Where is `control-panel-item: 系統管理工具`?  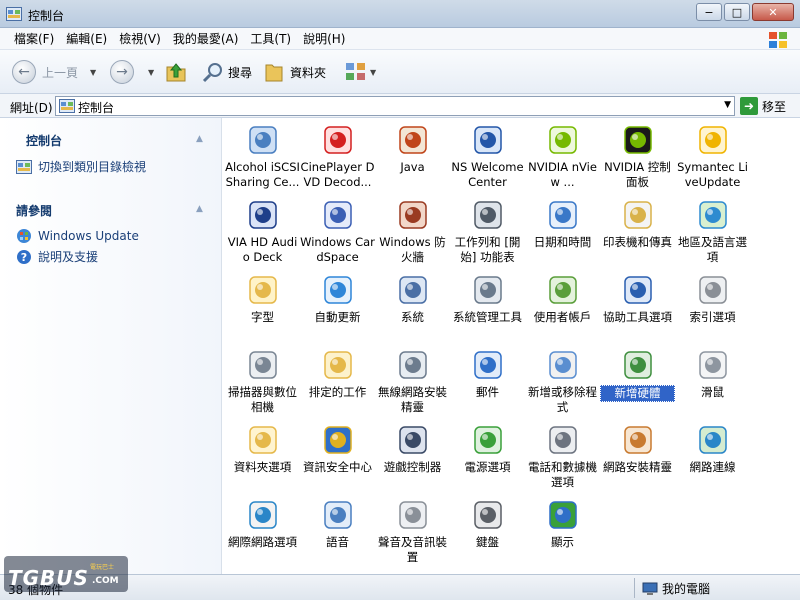
control-panel-item: 系統管理工具 is located at coordinates (487, 307).